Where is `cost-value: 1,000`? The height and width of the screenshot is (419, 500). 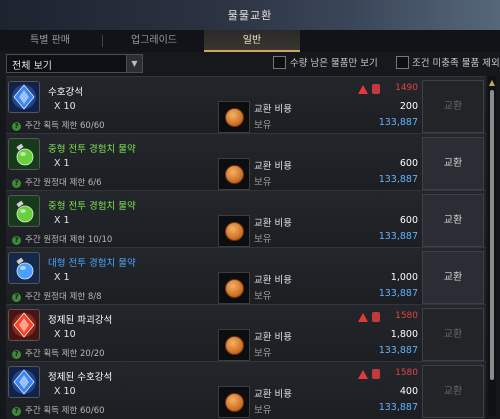
cost-value: 1,000 is located at coordinates (404, 277).